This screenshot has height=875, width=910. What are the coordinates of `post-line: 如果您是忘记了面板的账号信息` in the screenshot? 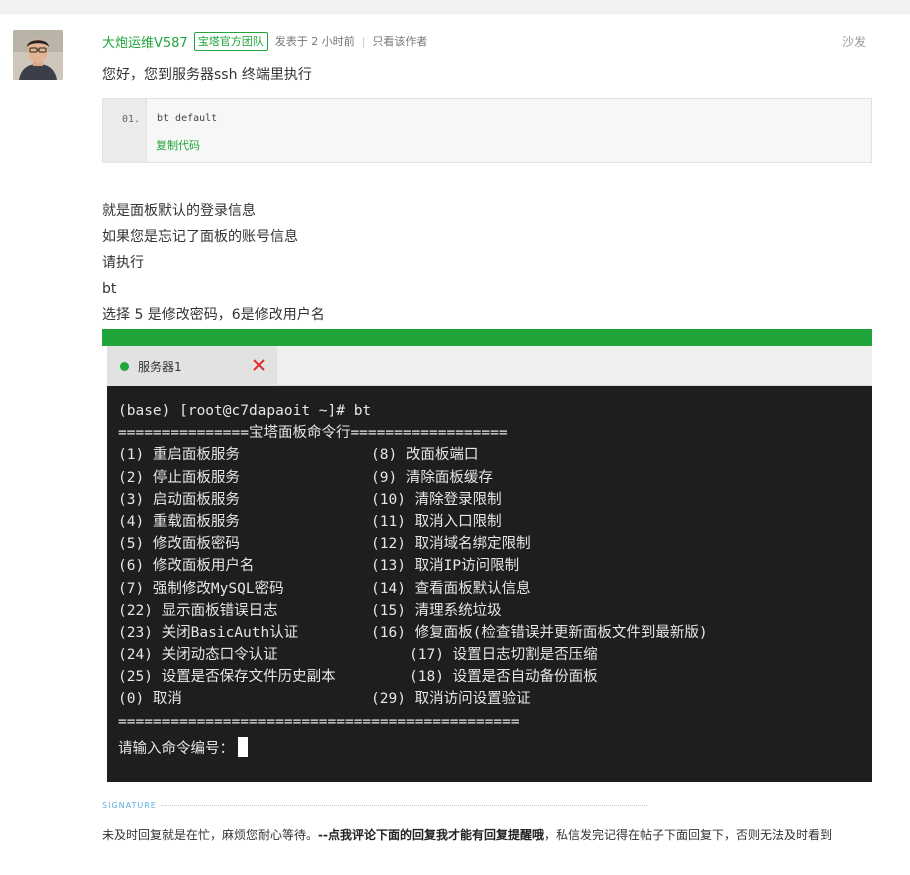 It's located at (200, 237).